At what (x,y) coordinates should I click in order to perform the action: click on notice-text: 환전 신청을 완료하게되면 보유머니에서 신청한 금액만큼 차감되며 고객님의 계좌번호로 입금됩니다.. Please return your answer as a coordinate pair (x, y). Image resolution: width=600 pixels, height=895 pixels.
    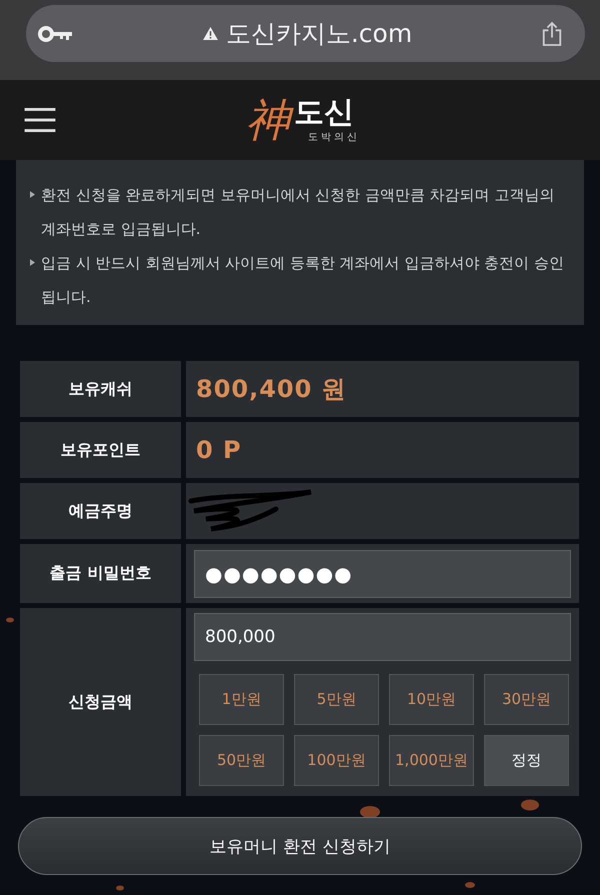
    Looking at the image, I should click on (298, 212).